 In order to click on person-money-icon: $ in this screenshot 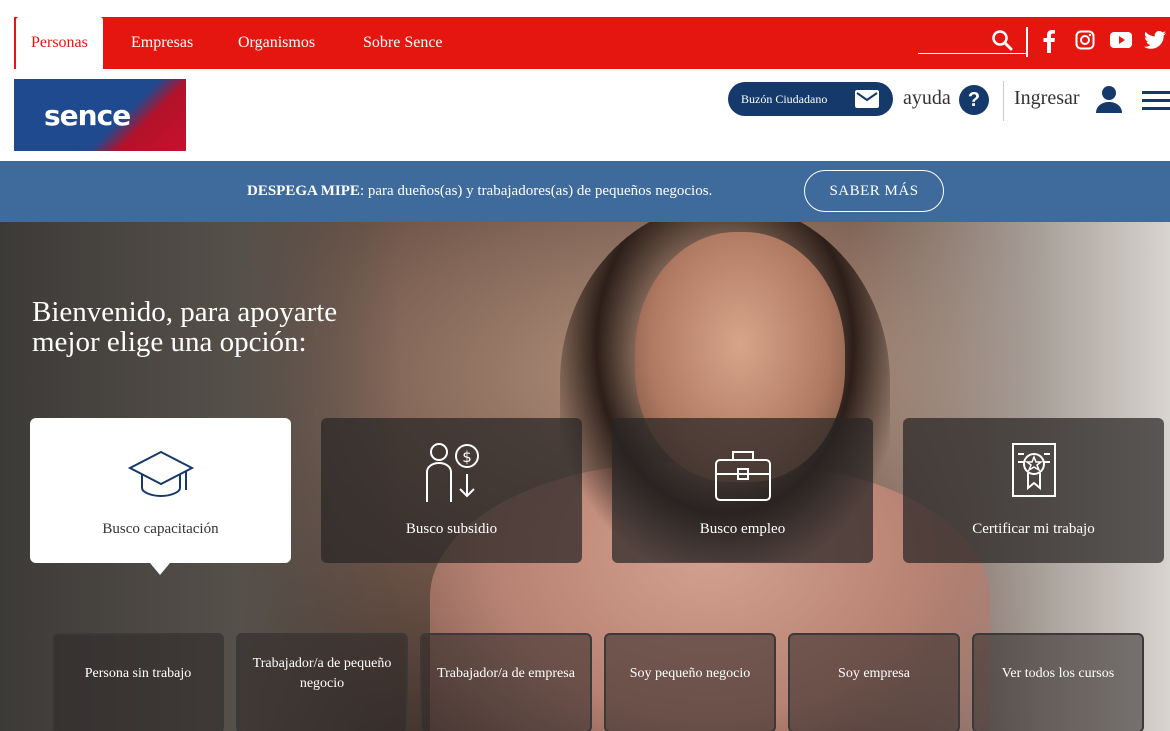, I will do `click(452, 472)`.